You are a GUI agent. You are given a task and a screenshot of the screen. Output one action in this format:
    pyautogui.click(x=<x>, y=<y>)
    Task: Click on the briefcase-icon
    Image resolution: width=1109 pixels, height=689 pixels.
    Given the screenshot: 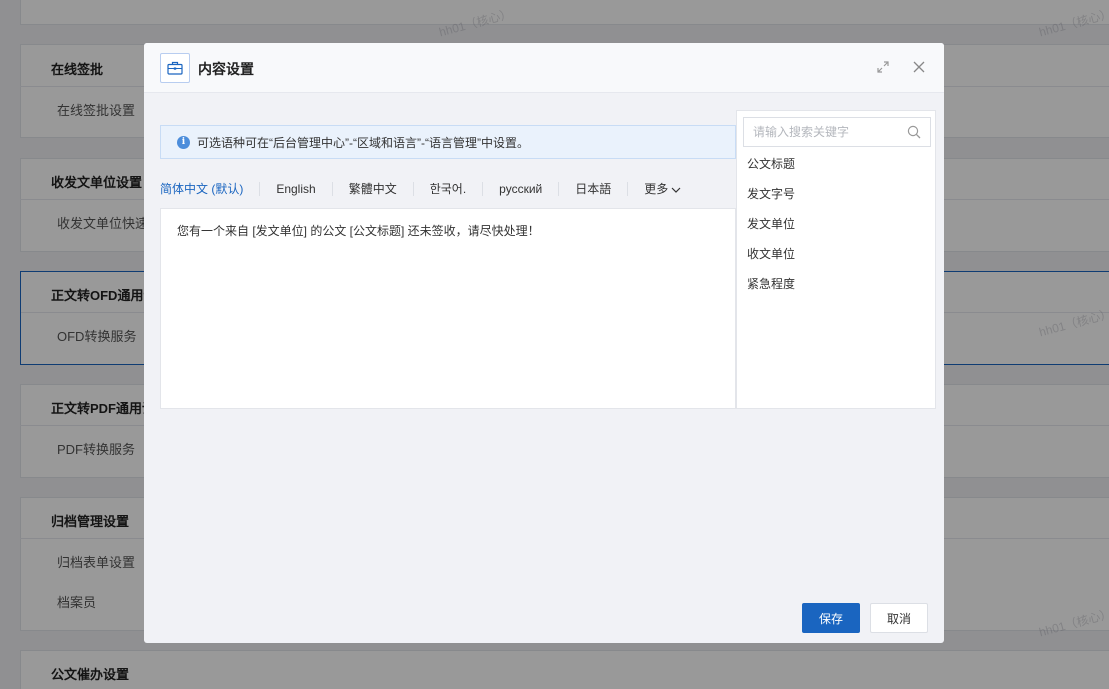 What is the action you would take?
    pyautogui.click(x=175, y=68)
    